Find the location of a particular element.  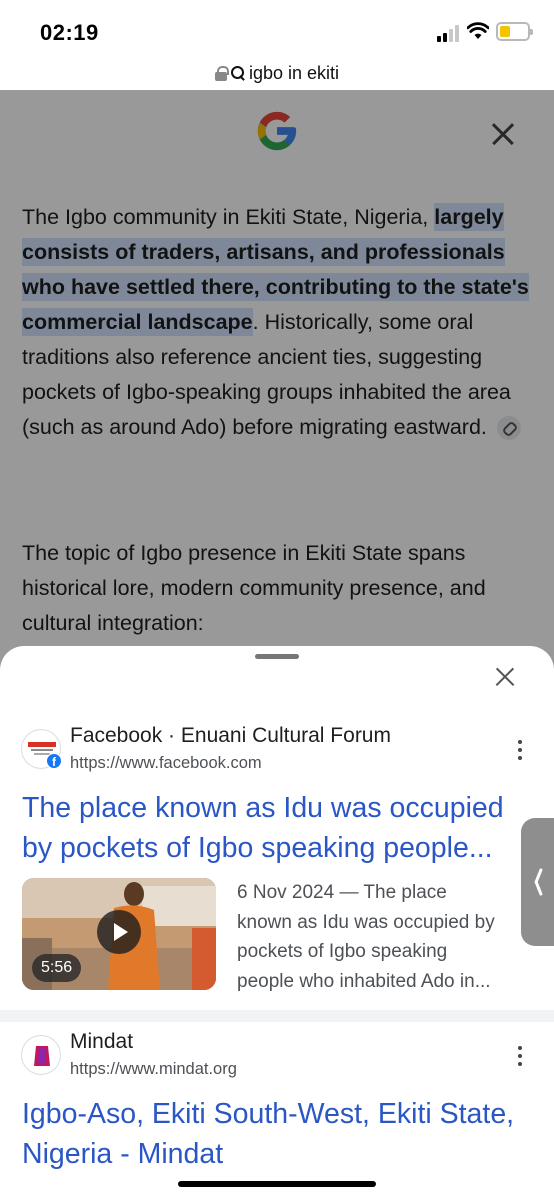

status-bar: 02:19 is located at coordinates (277, 28).